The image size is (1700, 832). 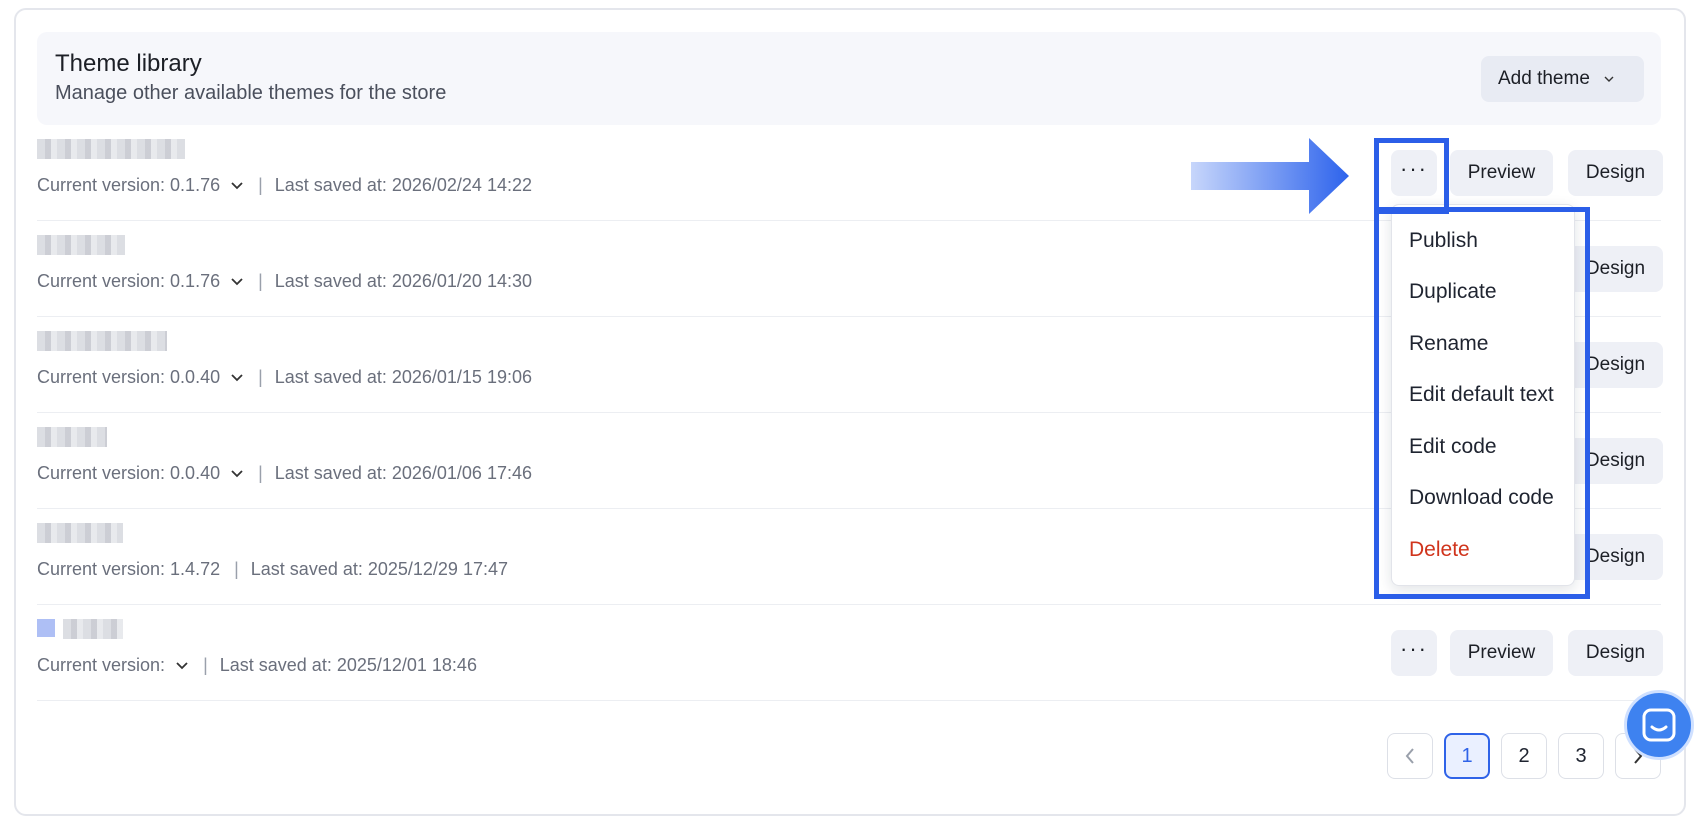 I want to click on menu-item-delete: Delete, so click(x=1439, y=550).